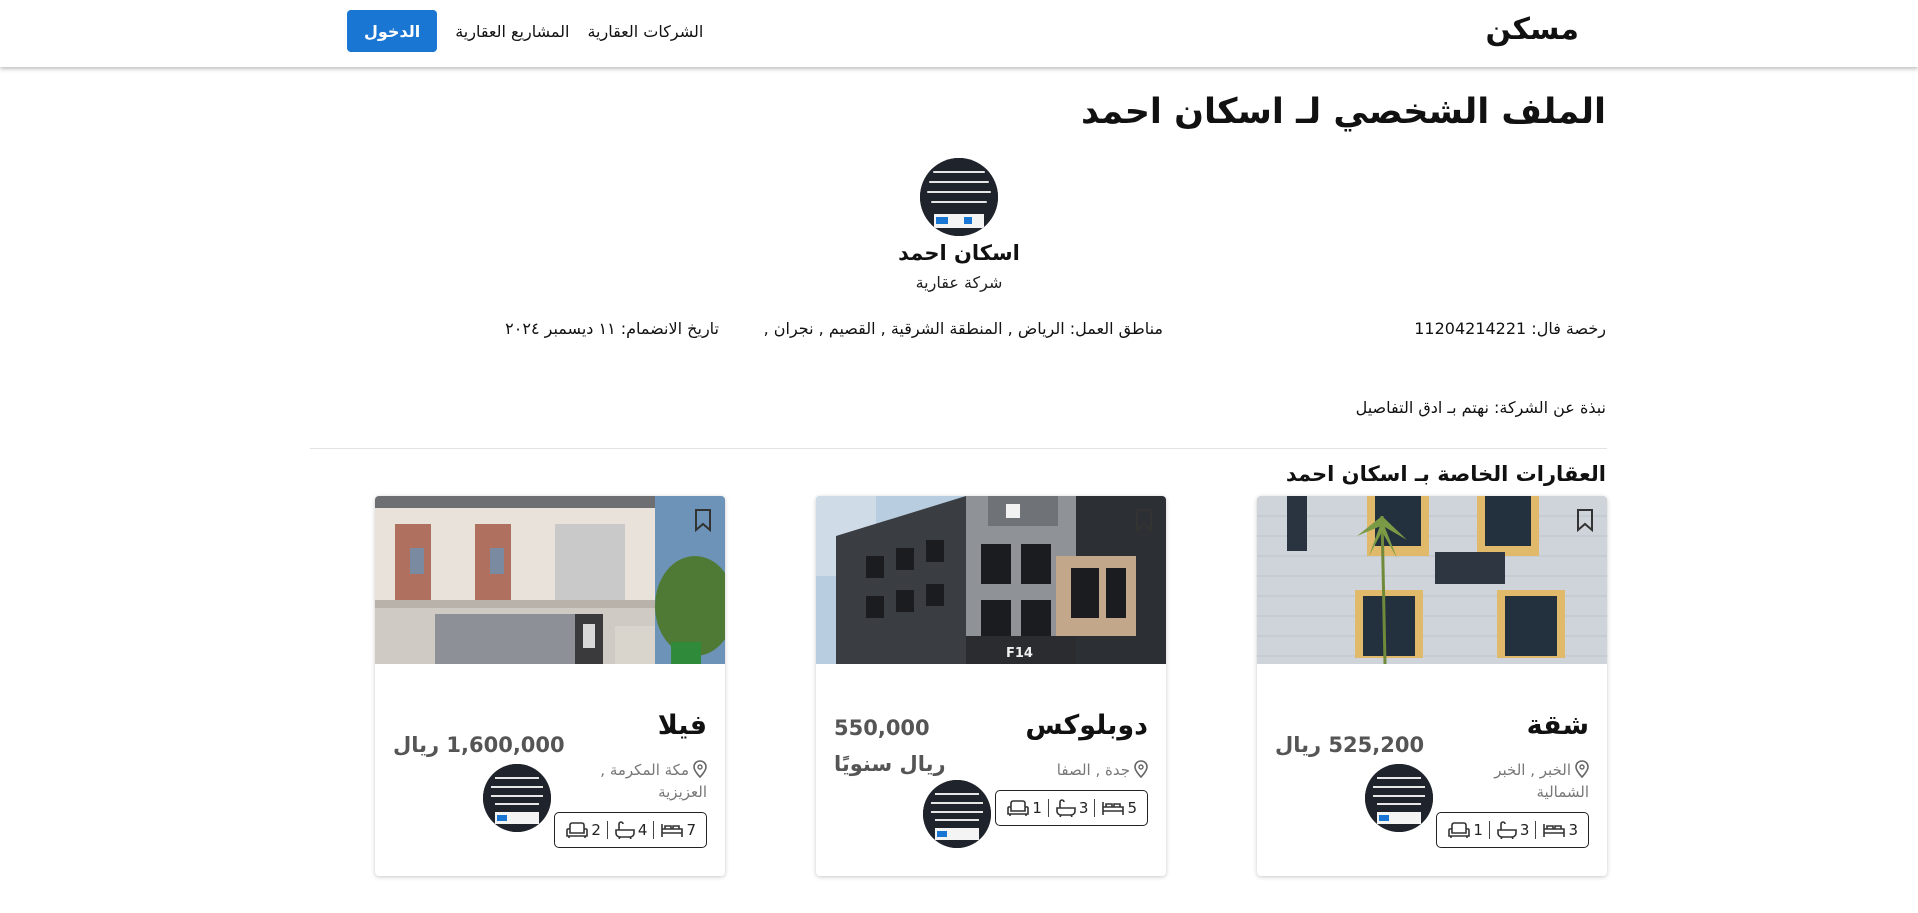  I want to click on nav-real-estate-projects: المشاريع العقارية, so click(512, 31).